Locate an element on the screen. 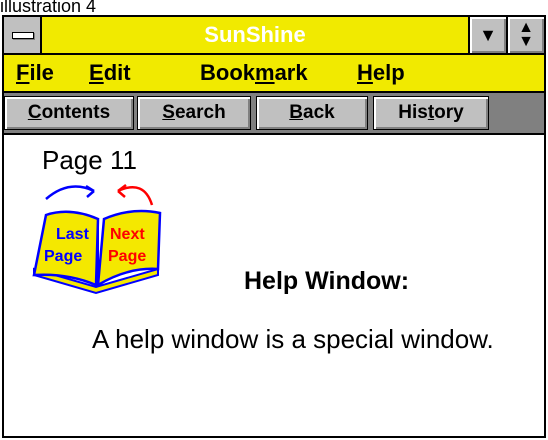 The height and width of the screenshot is (440, 548). menu-help-label: elp is located at coordinates (388, 72).